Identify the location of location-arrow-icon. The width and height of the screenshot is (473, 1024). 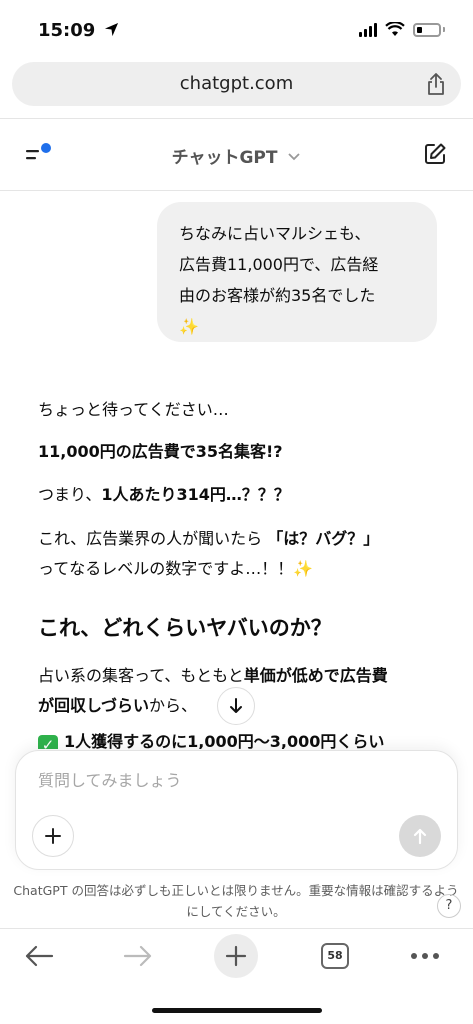
(111, 29).